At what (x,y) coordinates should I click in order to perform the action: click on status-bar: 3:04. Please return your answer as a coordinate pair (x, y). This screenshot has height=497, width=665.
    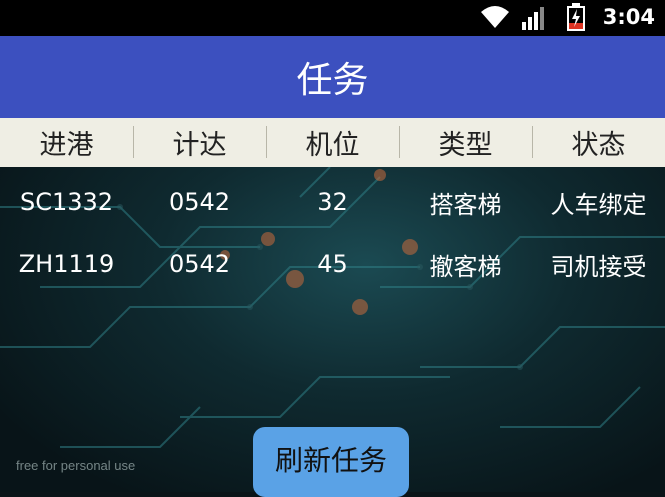
    Looking at the image, I should click on (332, 18).